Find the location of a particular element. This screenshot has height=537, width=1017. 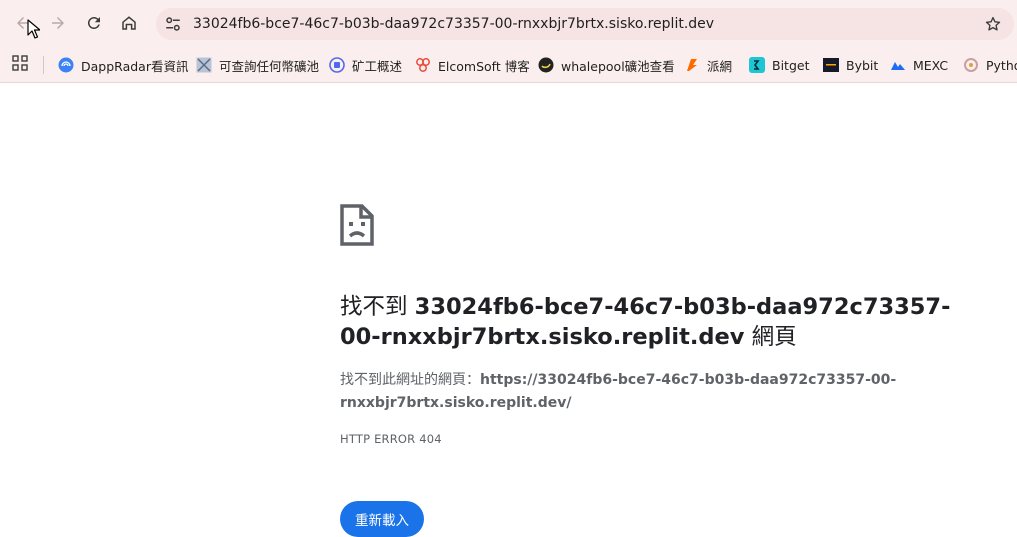

error-title-suffix: 網頁 is located at coordinates (774, 337).